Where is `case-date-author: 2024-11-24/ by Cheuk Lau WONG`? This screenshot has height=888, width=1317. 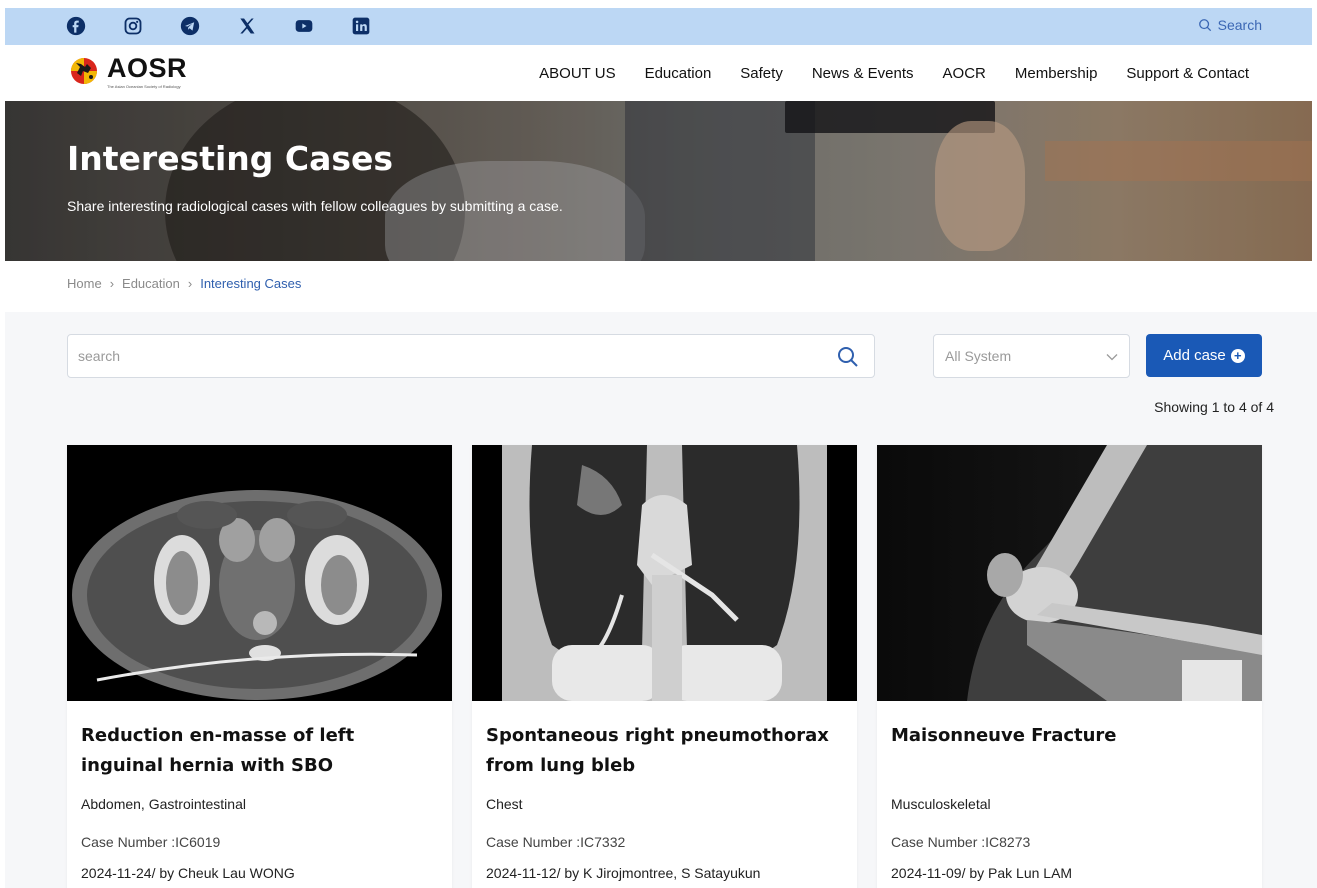 case-date-author: 2024-11-24/ by Cheuk Lau WONG is located at coordinates (188, 873).